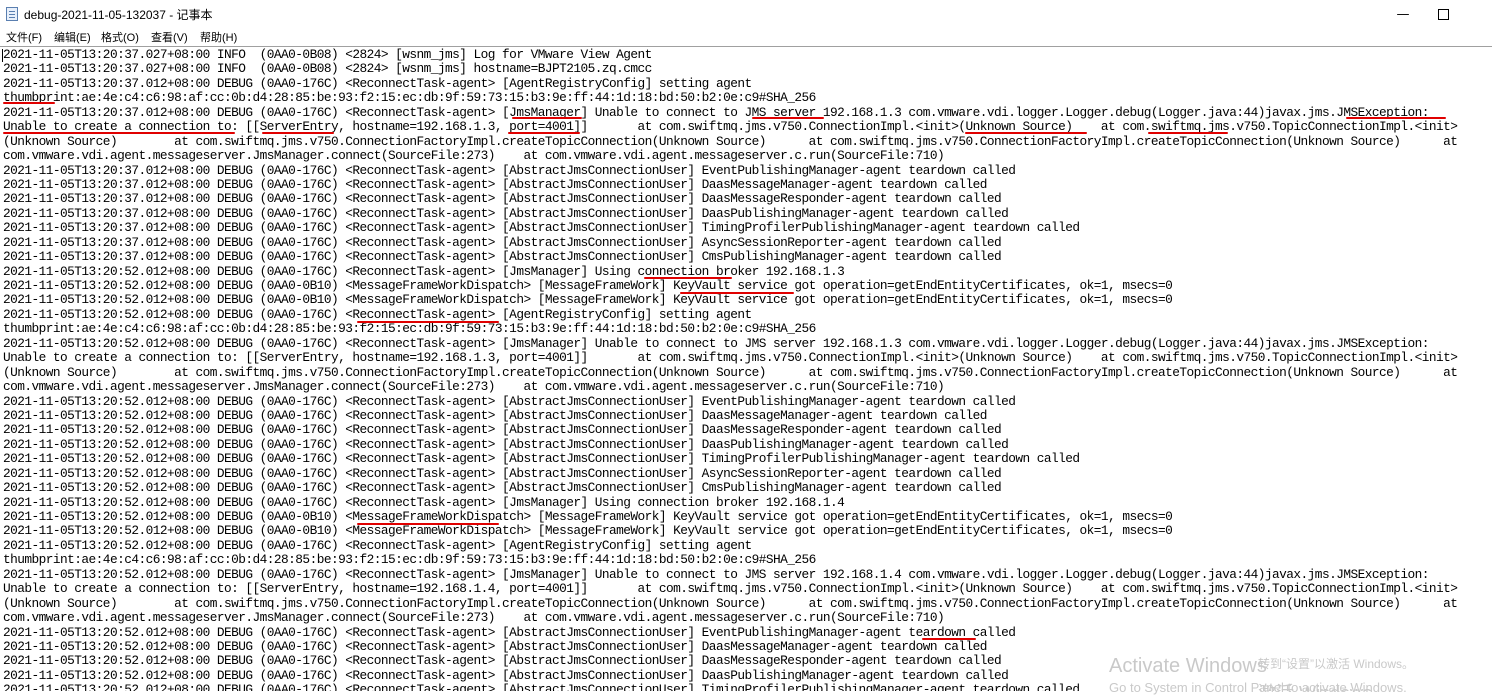 Image resolution: width=1492 pixels, height=695 pixels. I want to click on maximize-button, so click(1443, 14).